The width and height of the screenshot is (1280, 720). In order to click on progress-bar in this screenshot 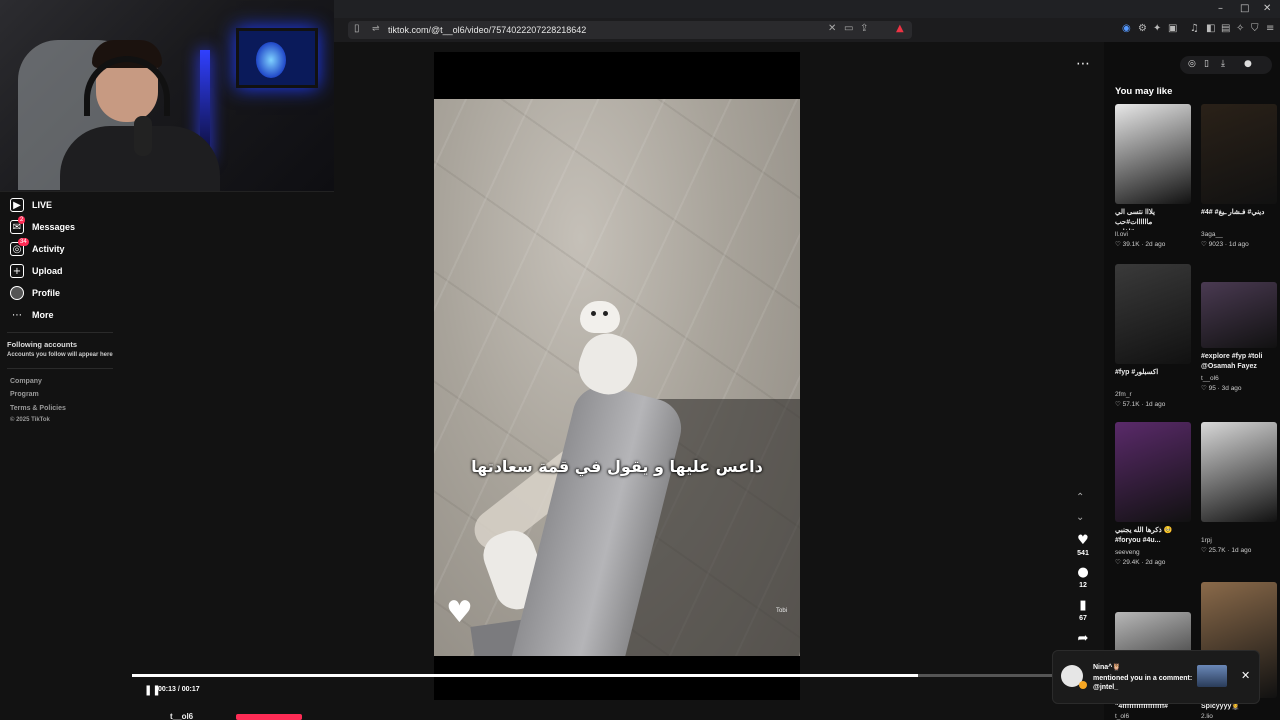, I will do `click(618, 675)`.